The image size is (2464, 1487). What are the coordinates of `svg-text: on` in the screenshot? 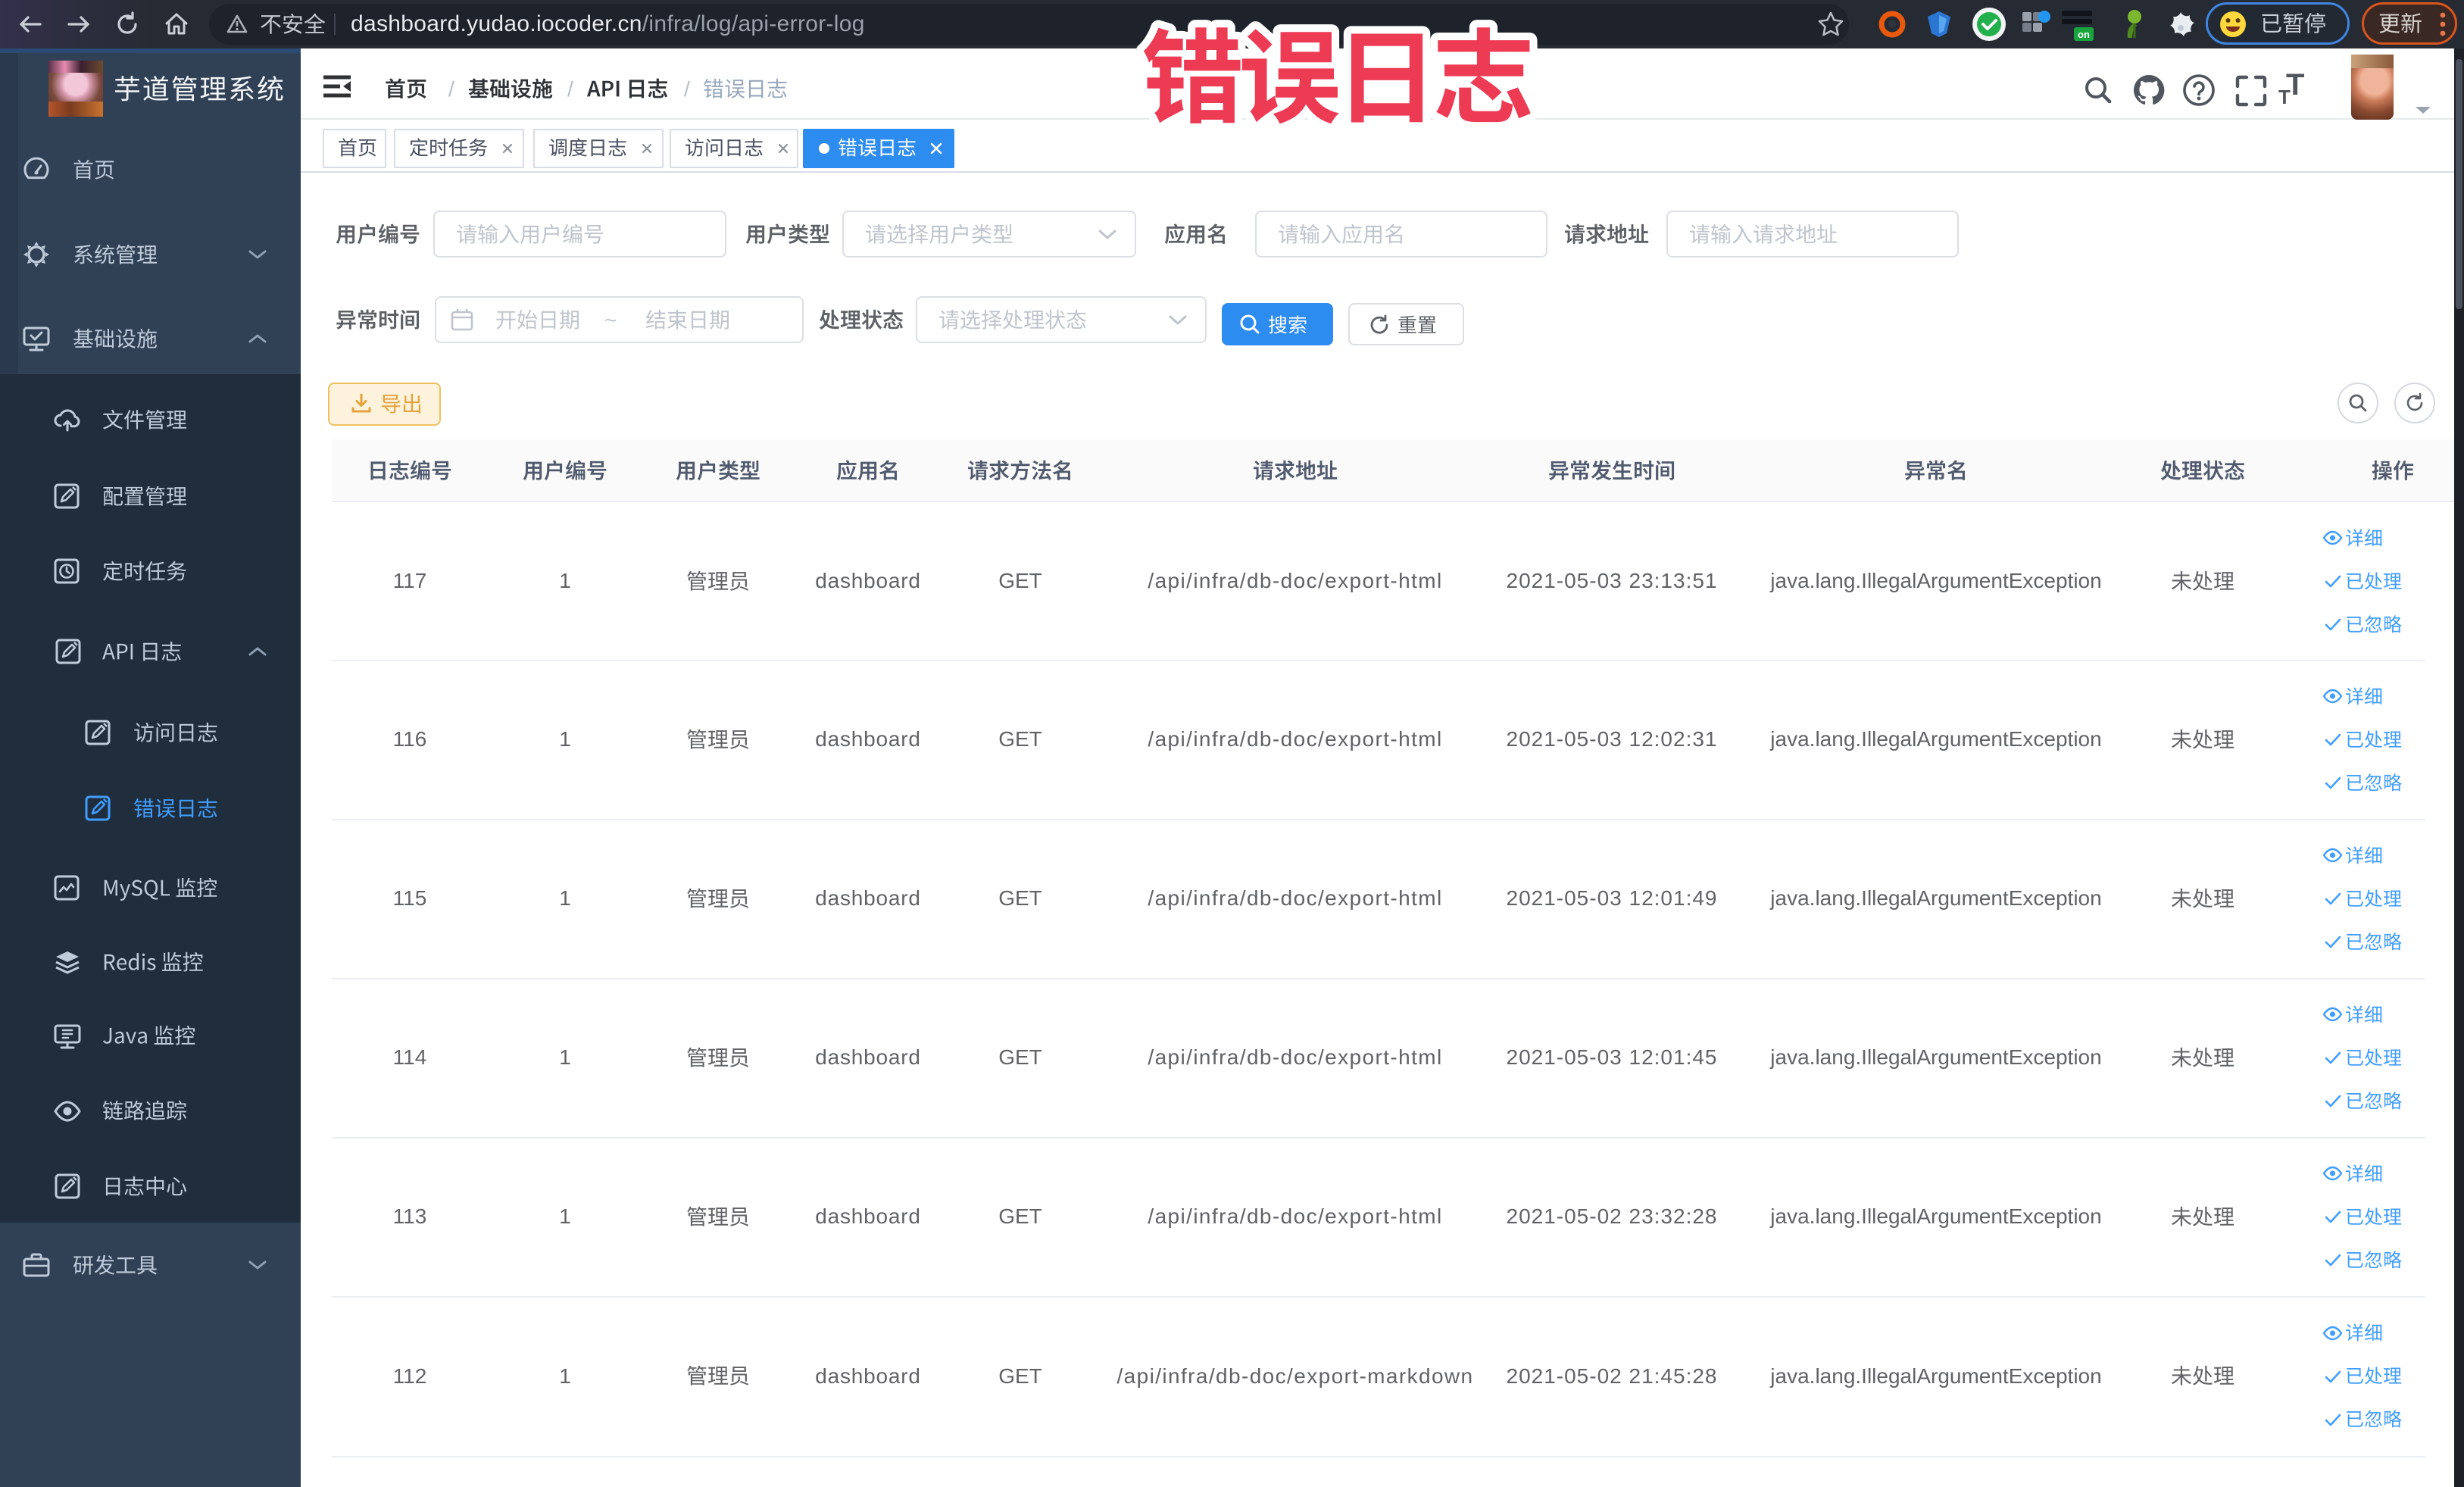 It's located at (2084, 34).